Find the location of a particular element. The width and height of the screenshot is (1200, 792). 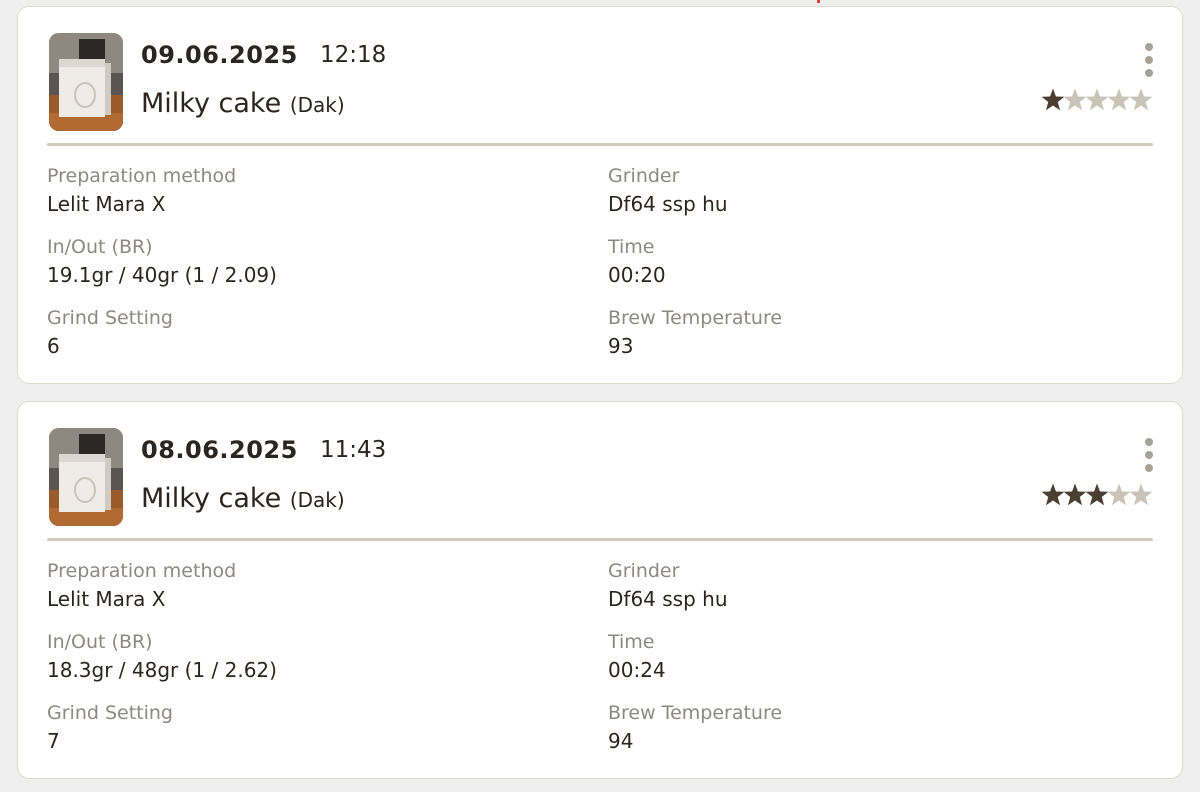

brew-date: 08.06.2025 is located at coordinates (219, 450).